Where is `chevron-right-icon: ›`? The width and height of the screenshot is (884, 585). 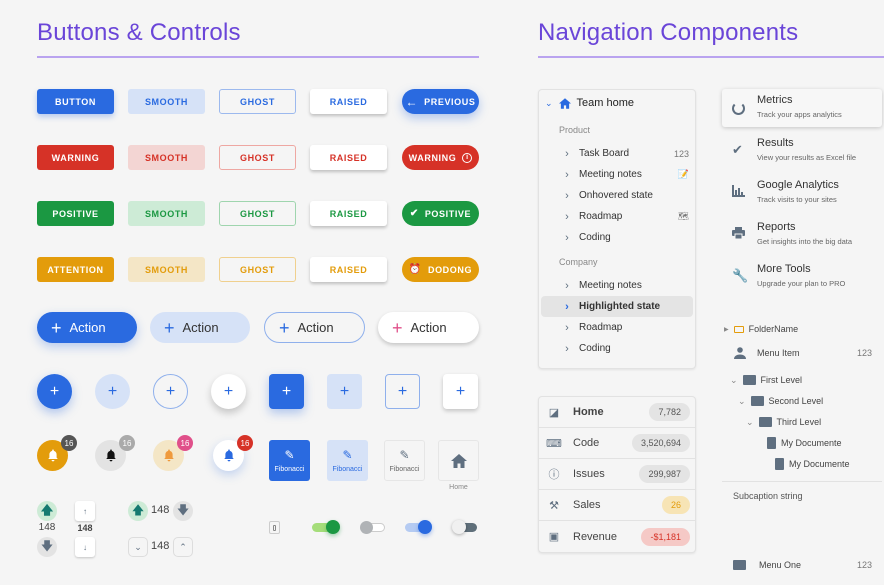
chevron-right-icon: › is located at coordinates (567, 174).